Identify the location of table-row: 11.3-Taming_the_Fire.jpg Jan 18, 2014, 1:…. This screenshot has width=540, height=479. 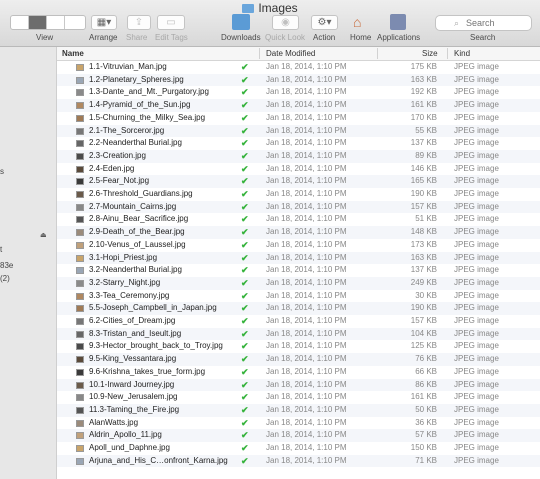
(298, 410).